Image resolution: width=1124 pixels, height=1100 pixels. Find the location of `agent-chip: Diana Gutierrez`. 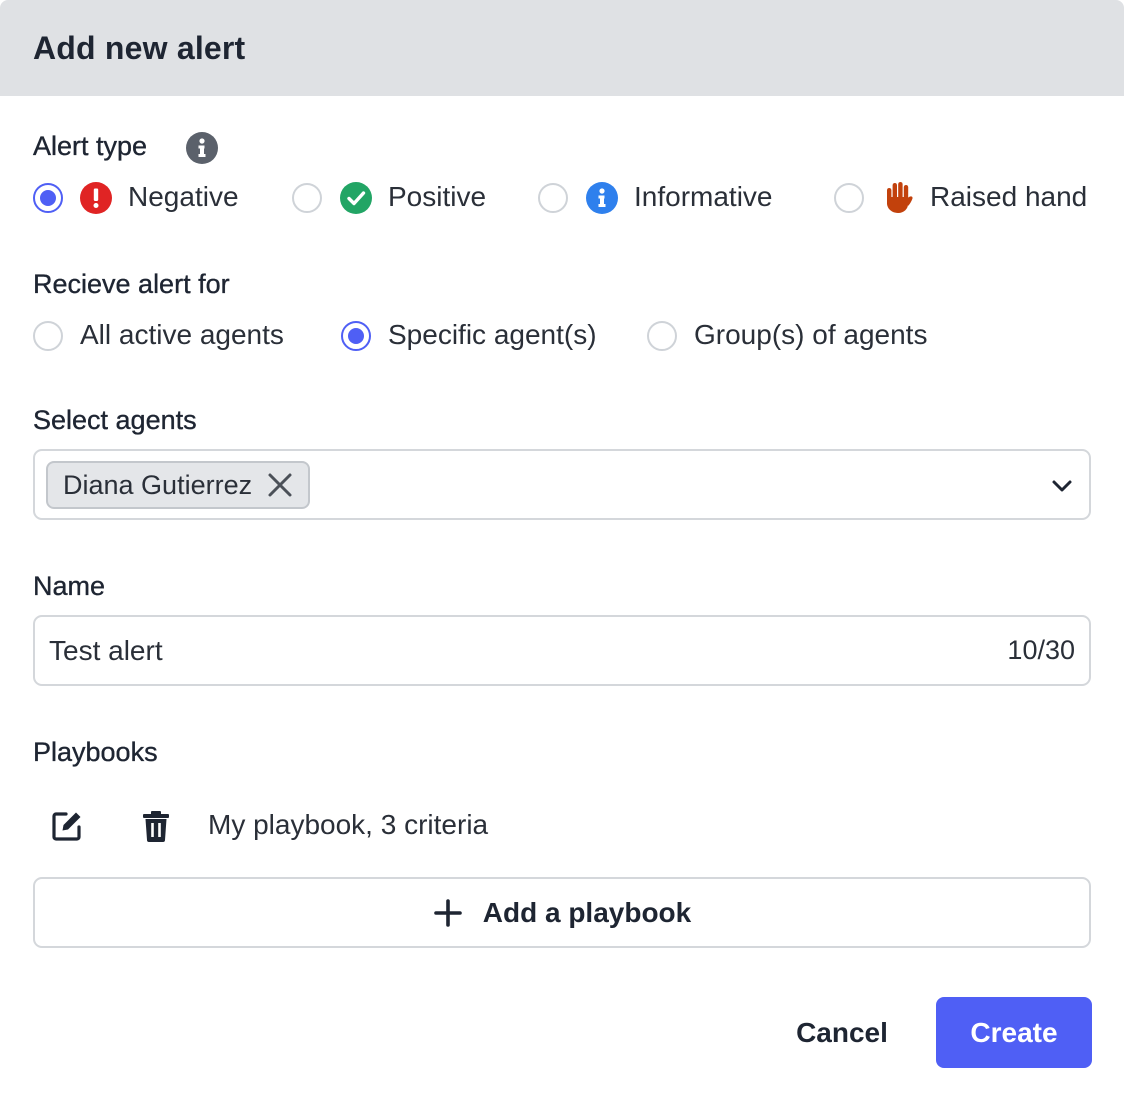

agent-chip: Diana Gutierrez is located at coordinates (178, 485).